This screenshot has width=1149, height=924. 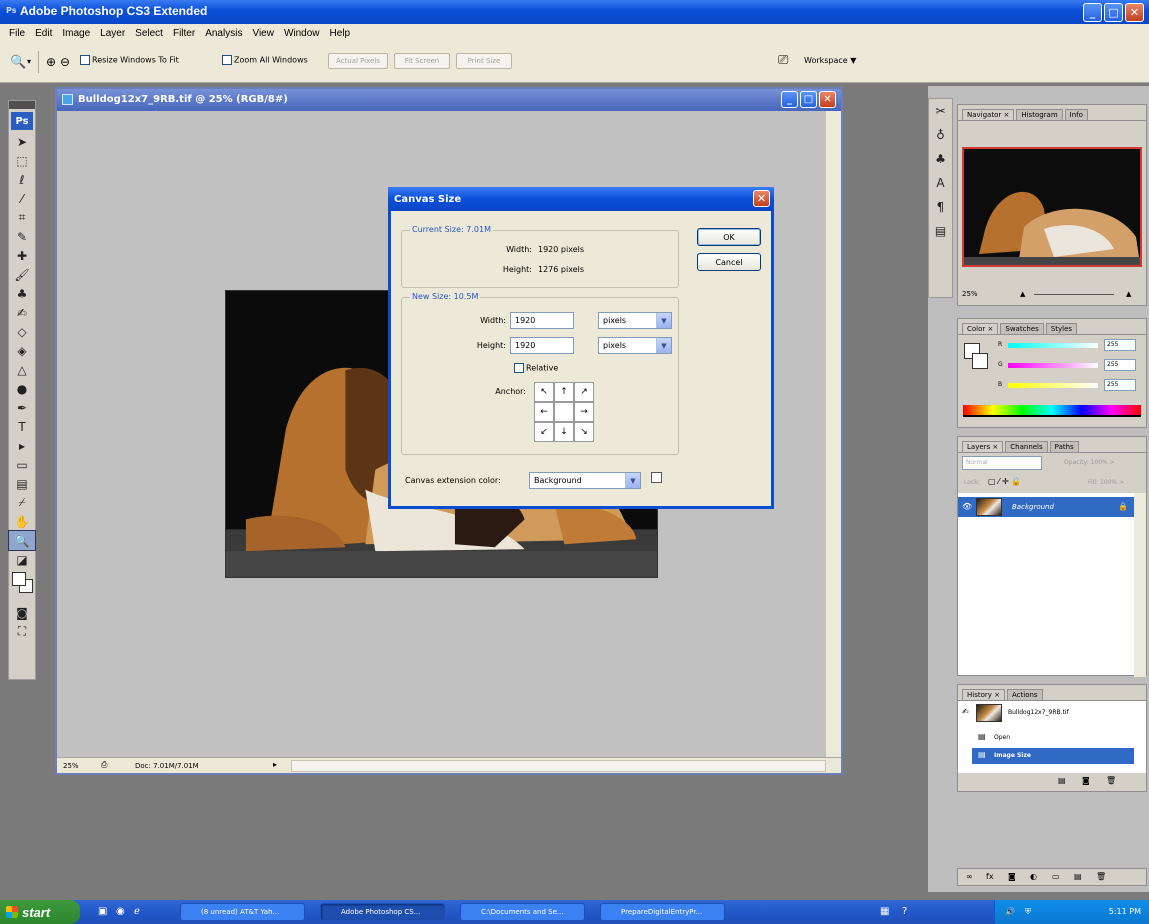 I want to click on new-width-input: 1920, so click(x=542, y=320).